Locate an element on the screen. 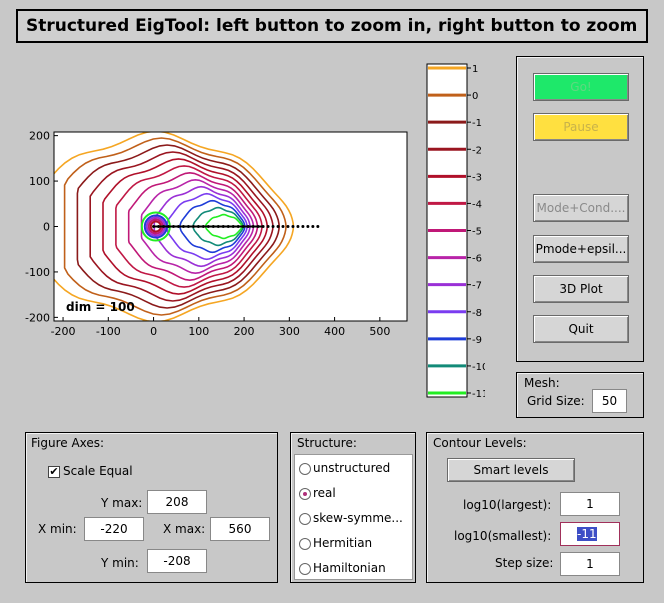 The width and height of the screenshot is (664, 603). grid-size-label: Grid Size: is located at coordinates (556, 401).